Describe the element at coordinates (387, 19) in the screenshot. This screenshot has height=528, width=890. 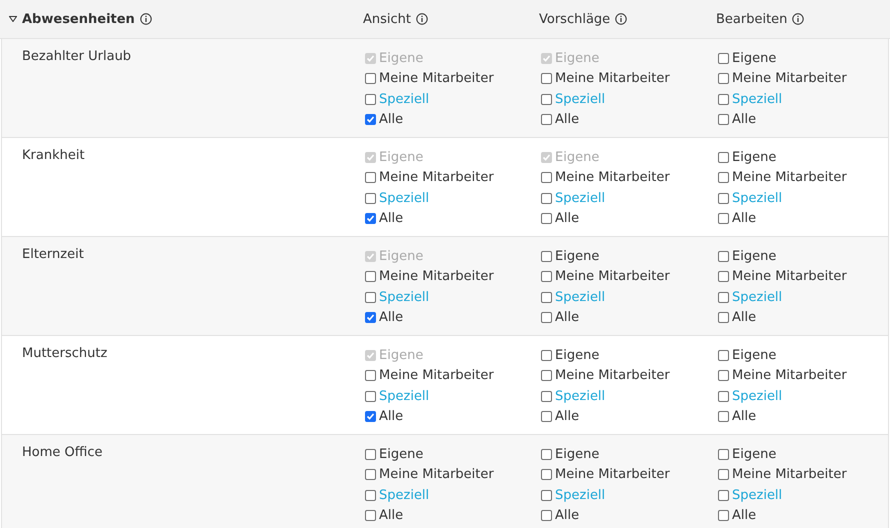
I see `column-header: Ansicht` at that location.